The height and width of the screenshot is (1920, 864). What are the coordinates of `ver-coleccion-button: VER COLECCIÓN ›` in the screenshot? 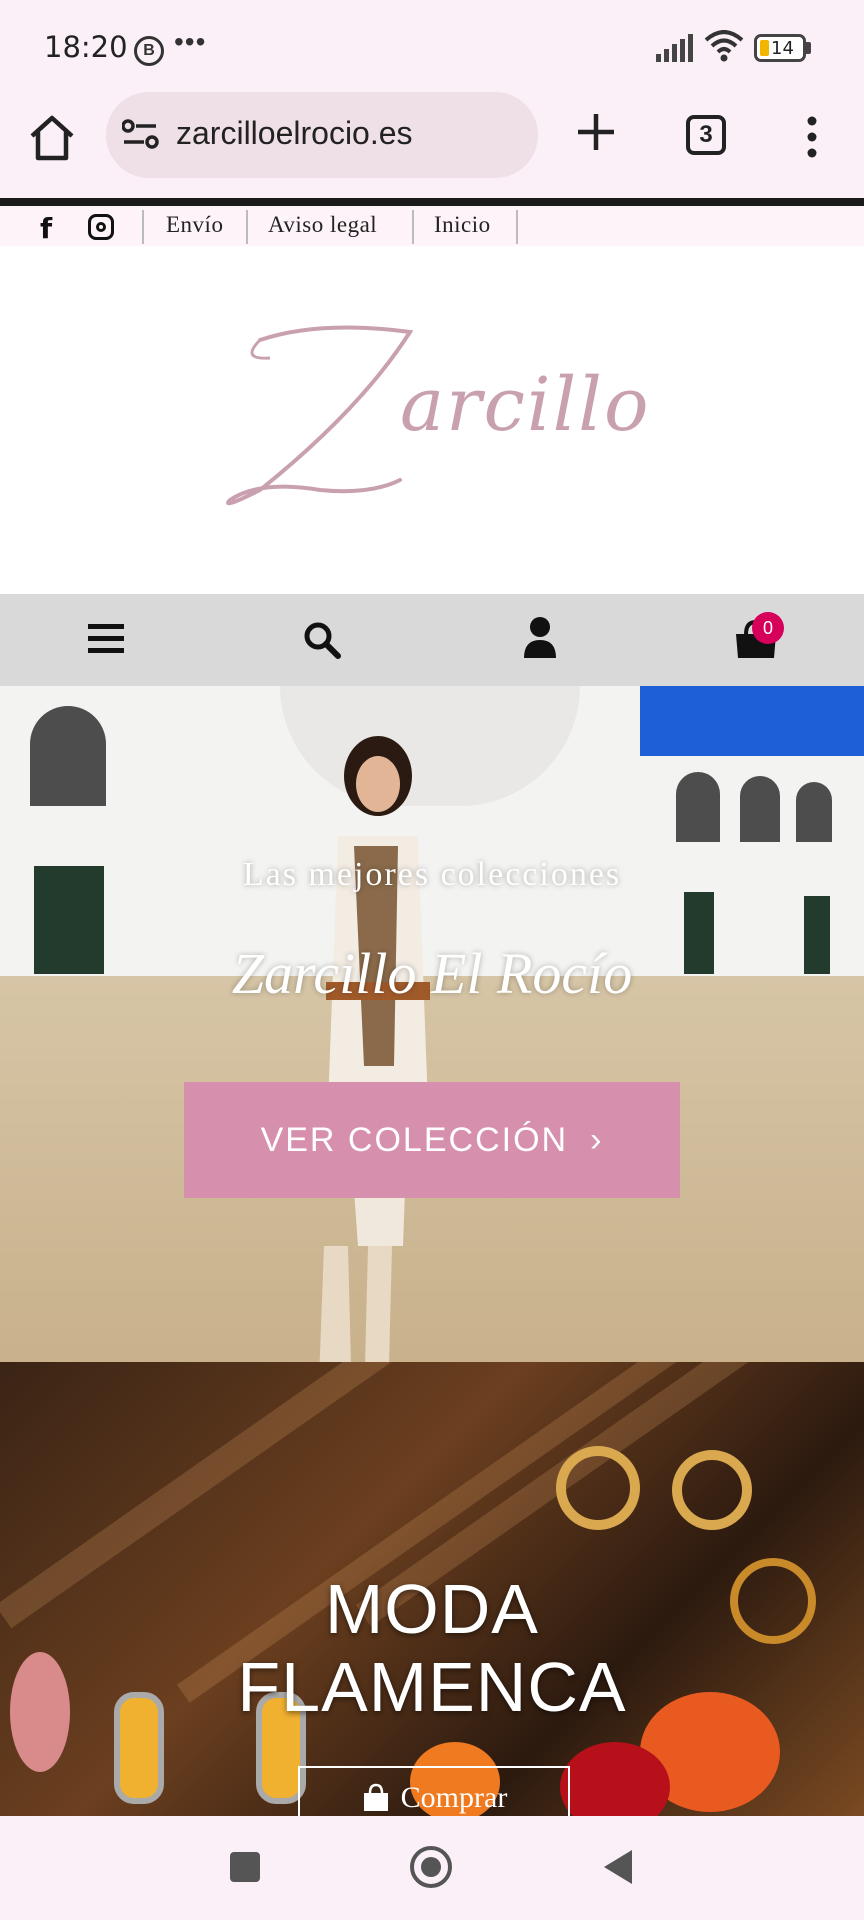 It's located at (432, 1140).